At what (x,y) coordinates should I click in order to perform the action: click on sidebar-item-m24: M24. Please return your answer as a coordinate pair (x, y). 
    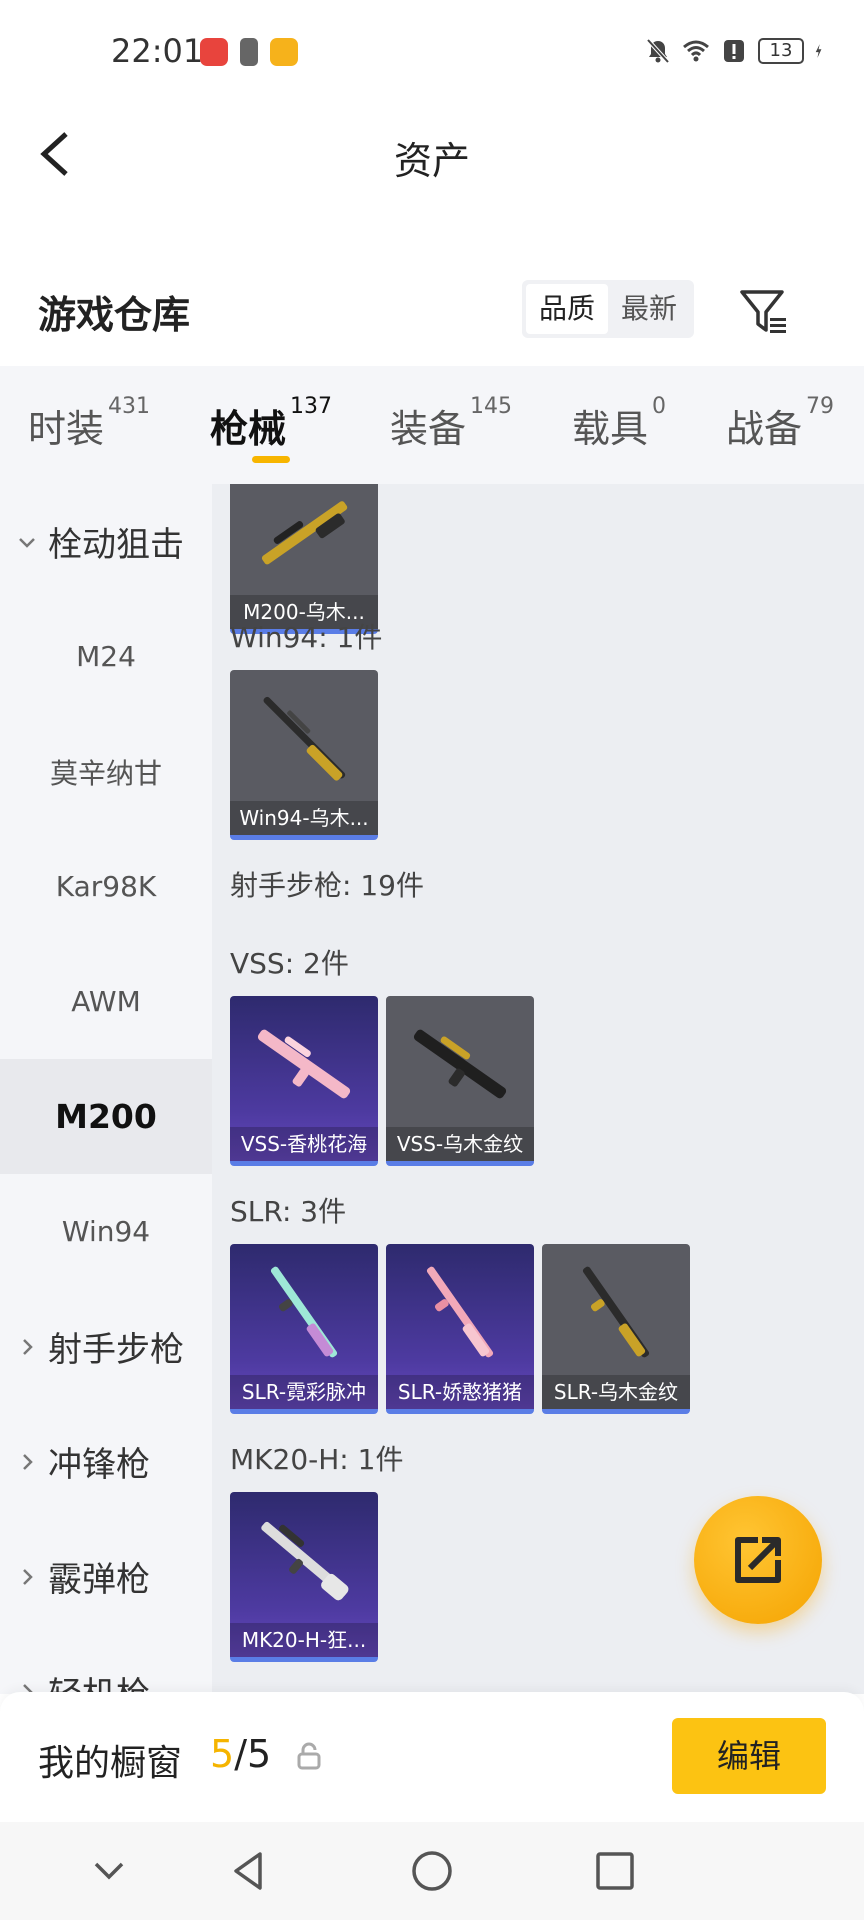
    Looking at the image, I should click on (106, 656).